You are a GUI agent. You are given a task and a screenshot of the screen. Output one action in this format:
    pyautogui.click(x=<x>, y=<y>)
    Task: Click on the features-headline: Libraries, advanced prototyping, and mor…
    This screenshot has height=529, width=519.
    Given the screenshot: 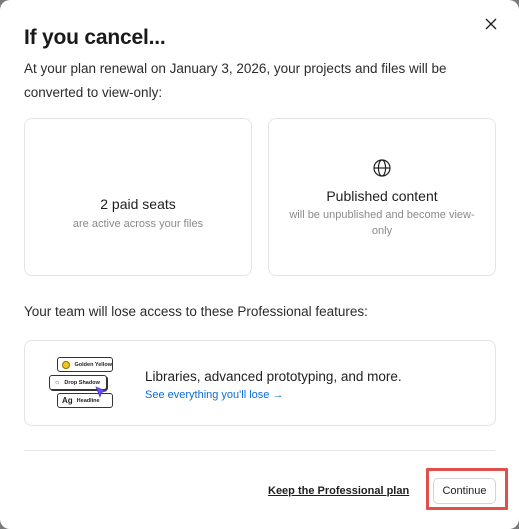 What is the action you would take?
    pyautogui.click(x=273, y=376)
    